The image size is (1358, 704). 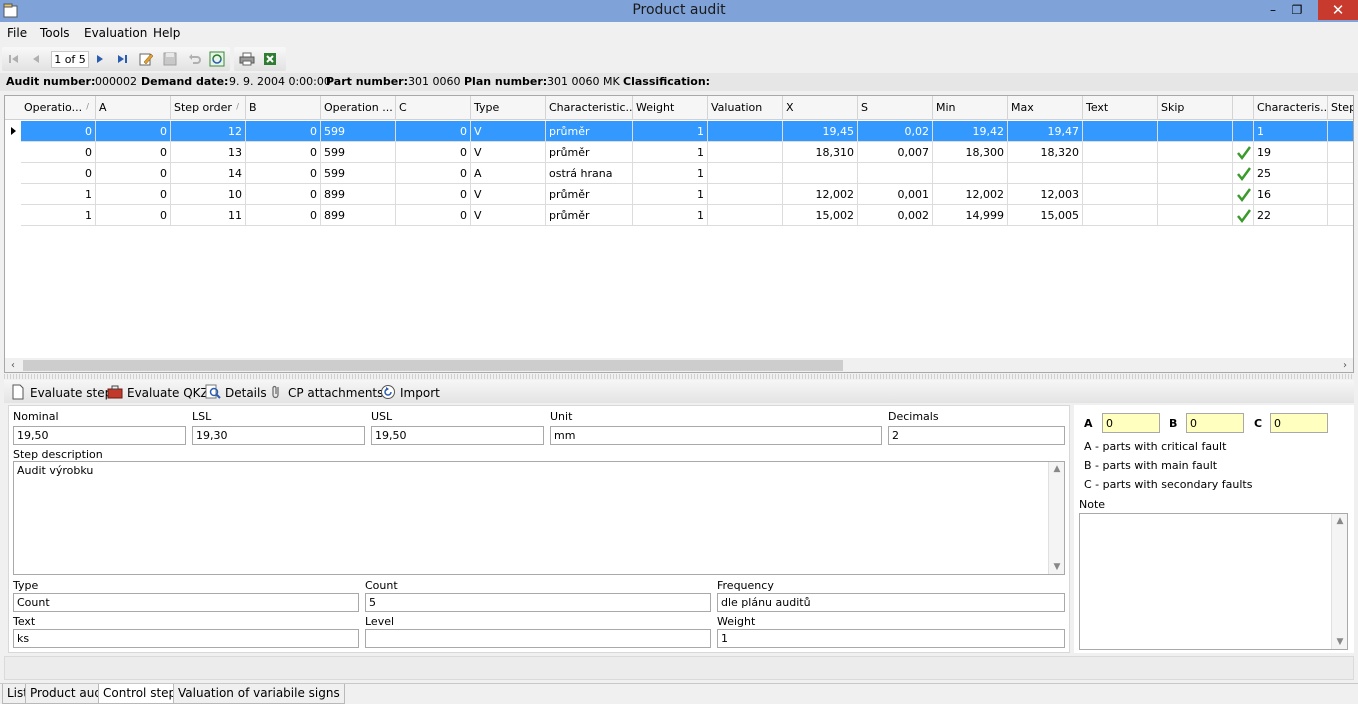 I want to click on usl-field: 19,50, so click(x=457, y=435).